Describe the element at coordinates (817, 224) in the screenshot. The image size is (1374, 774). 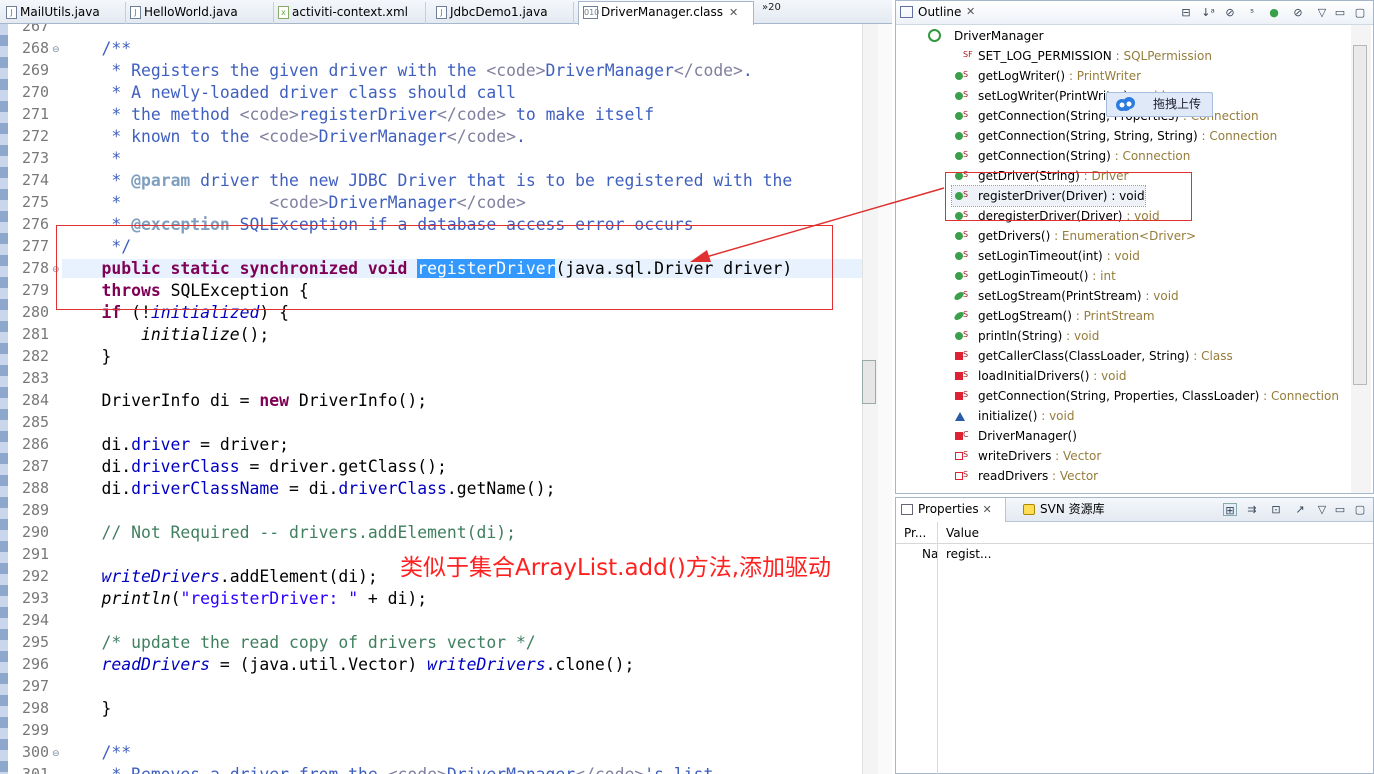
I see `annotation-arrow` at that location.